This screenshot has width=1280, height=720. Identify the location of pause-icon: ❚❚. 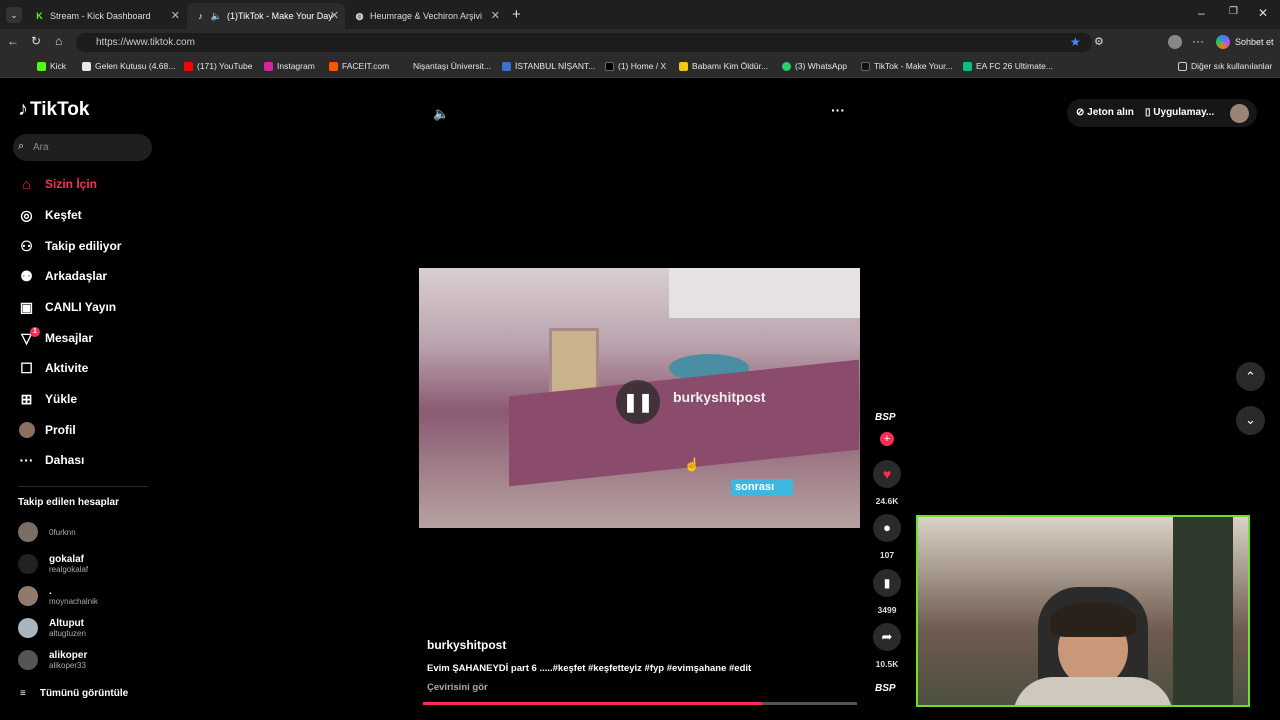
(638, 402).